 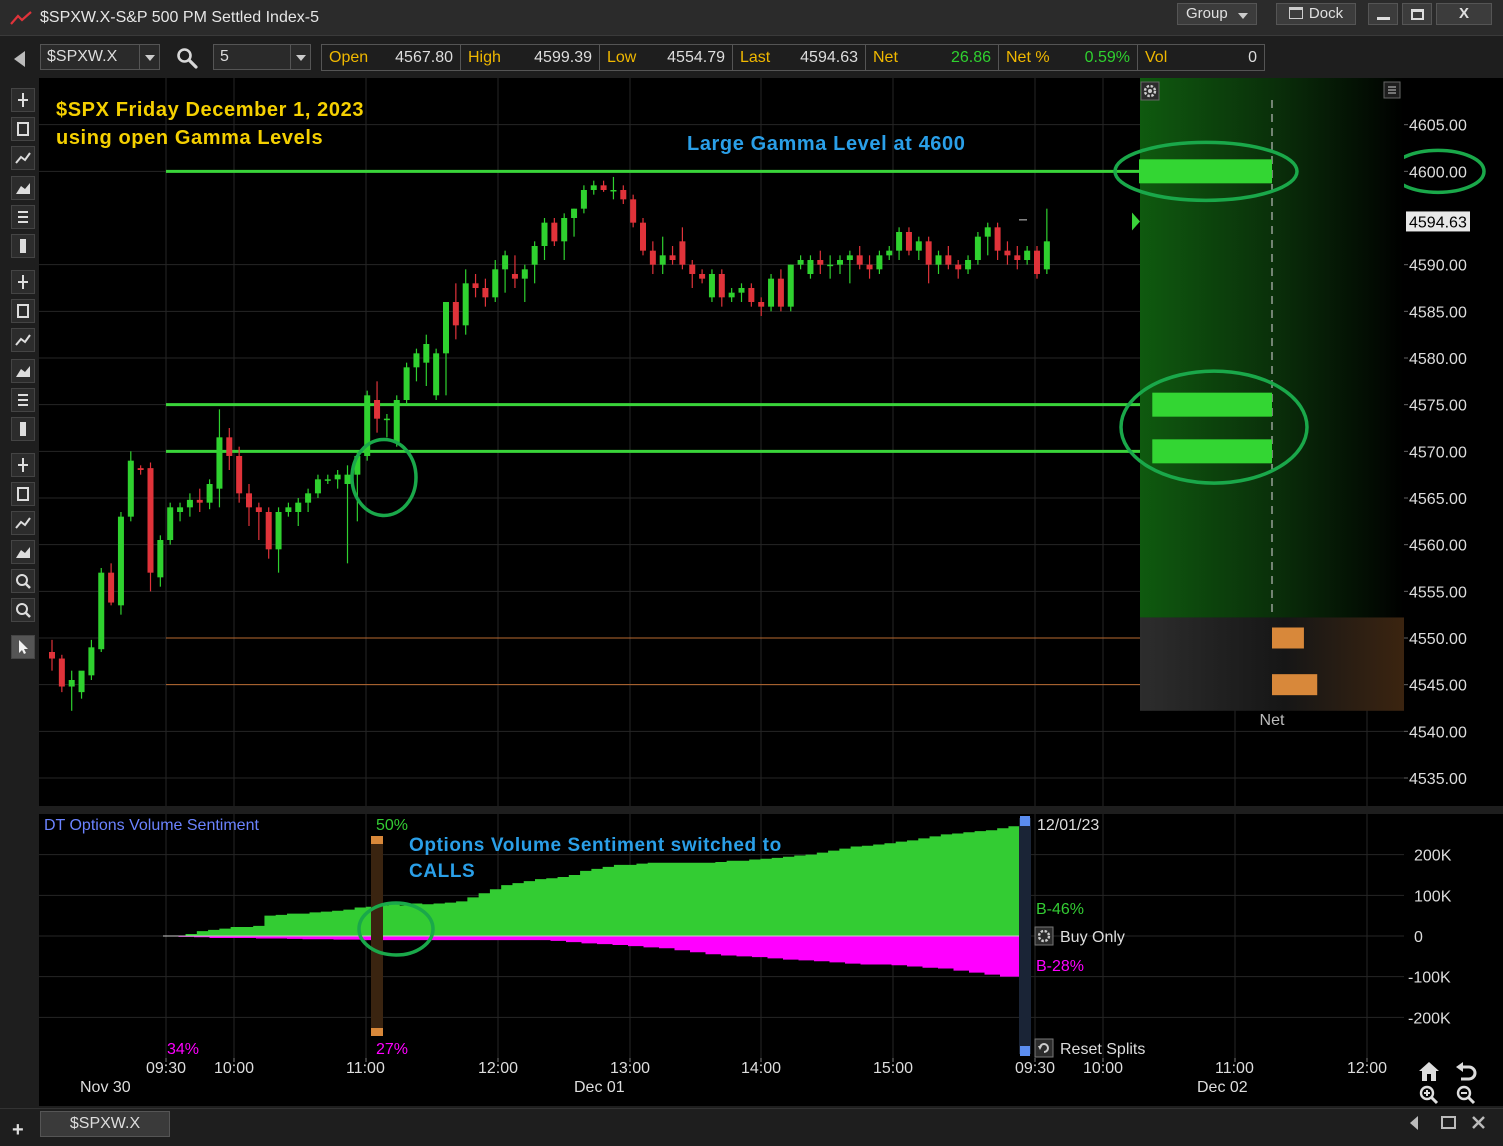 I want to click on lock-icon, so click(x=23, y=465).